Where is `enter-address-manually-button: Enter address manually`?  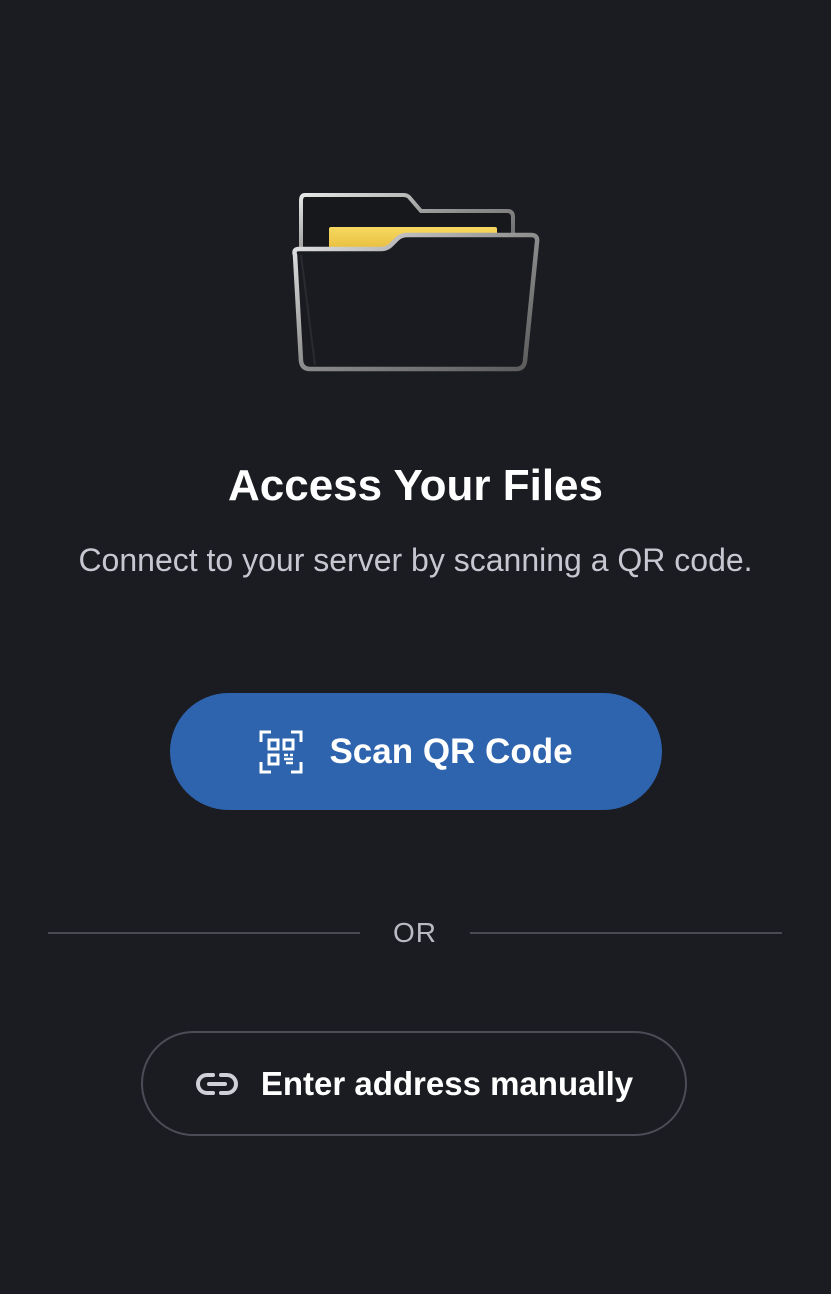 enter-address-manually-button: Enter address manually is located at coordinates (414, 1083).